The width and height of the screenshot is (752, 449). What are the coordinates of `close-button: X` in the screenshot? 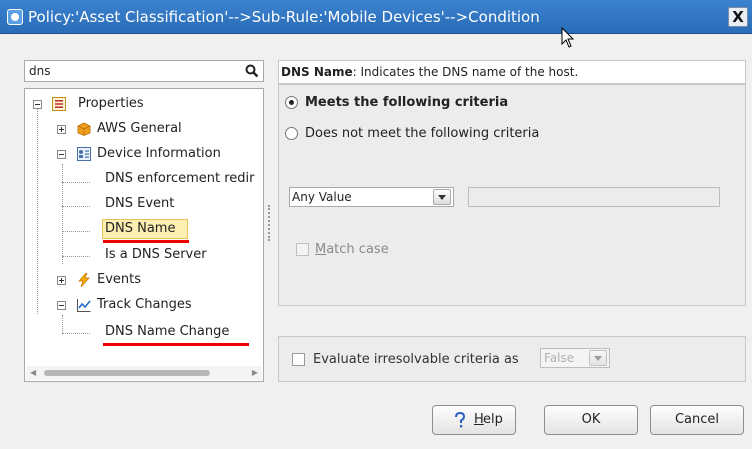 It's located at (738, 17).